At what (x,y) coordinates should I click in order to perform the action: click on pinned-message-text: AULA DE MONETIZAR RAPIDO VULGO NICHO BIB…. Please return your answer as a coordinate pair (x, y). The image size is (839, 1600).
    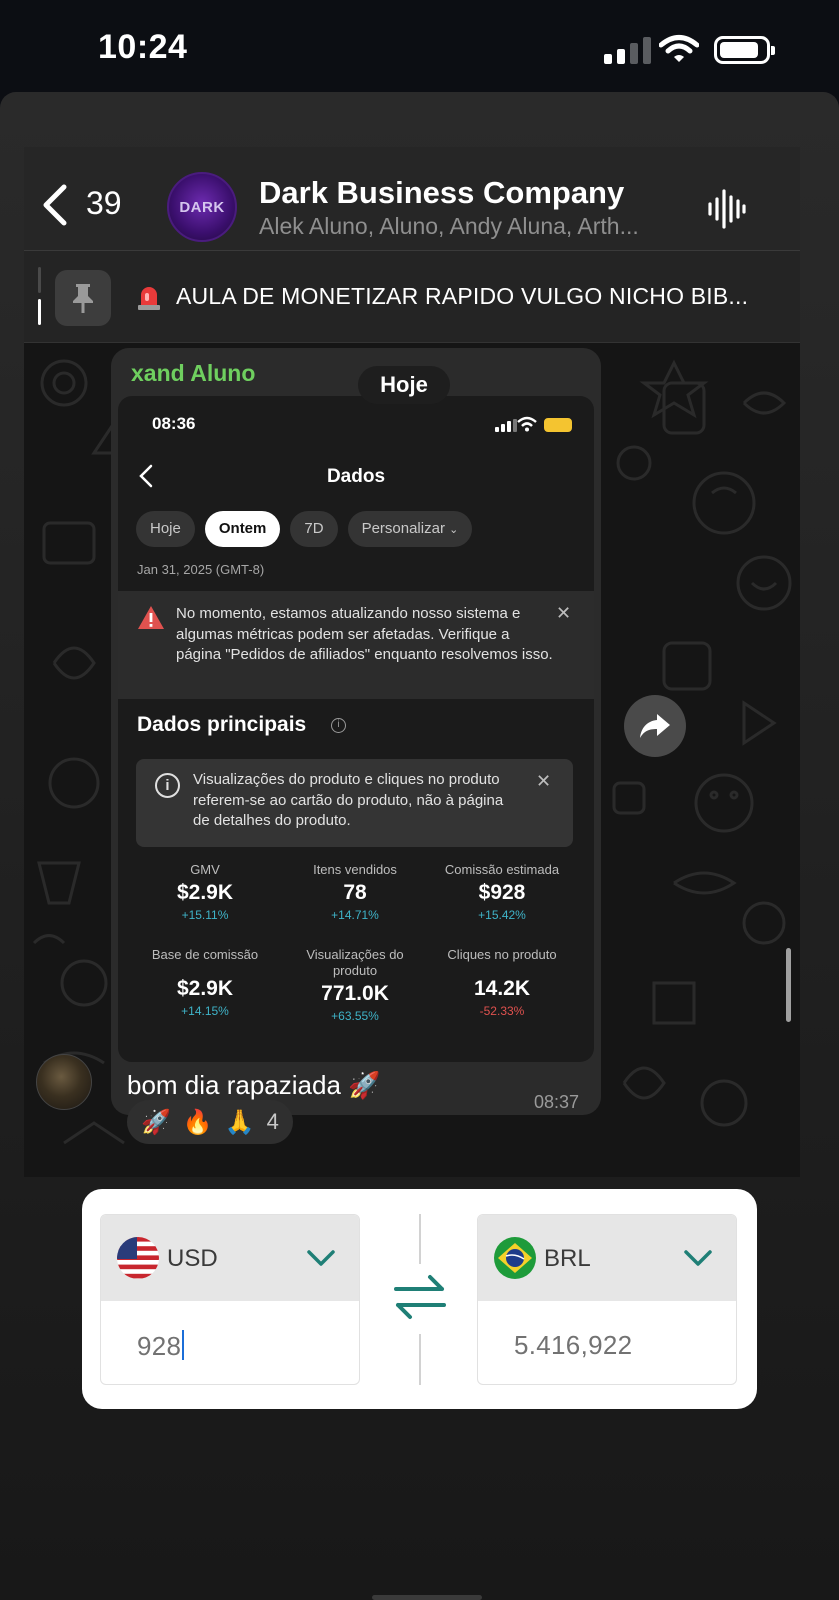
    Looking at the image, I should click on (462, 296).